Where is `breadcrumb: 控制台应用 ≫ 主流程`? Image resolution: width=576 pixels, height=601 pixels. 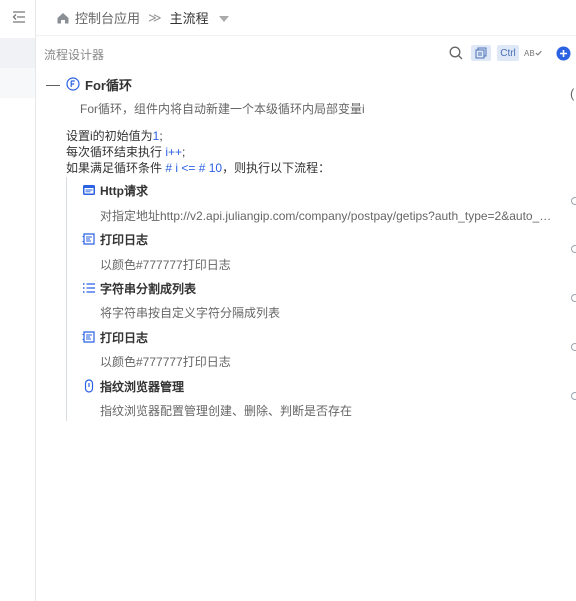 breadcrumb: 控制台应用 ≫ 主流程 is located at coordinates (306, 18).